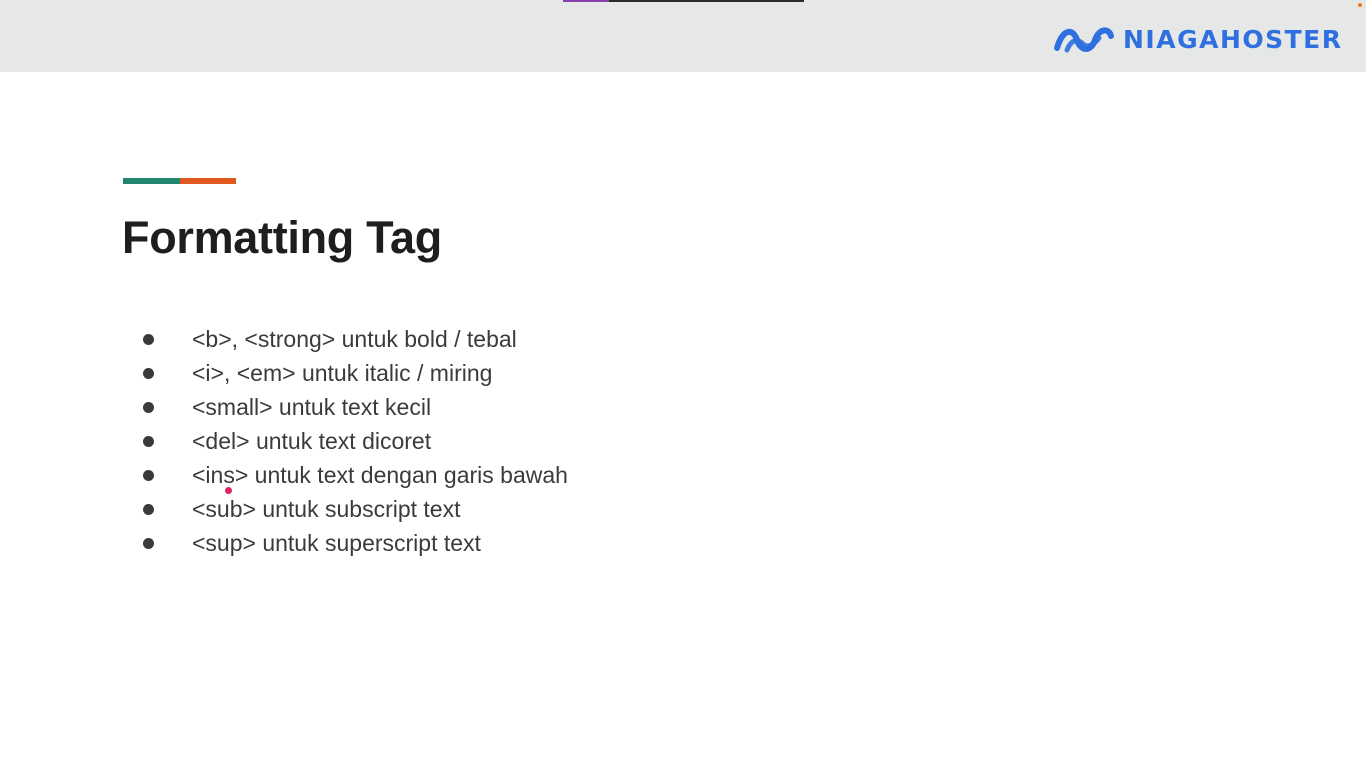 This screenshot has height=768, width=1366. Describe the element at coordinates (151, 181) in the screenshot. I see `accent-bar-teal` at that location.